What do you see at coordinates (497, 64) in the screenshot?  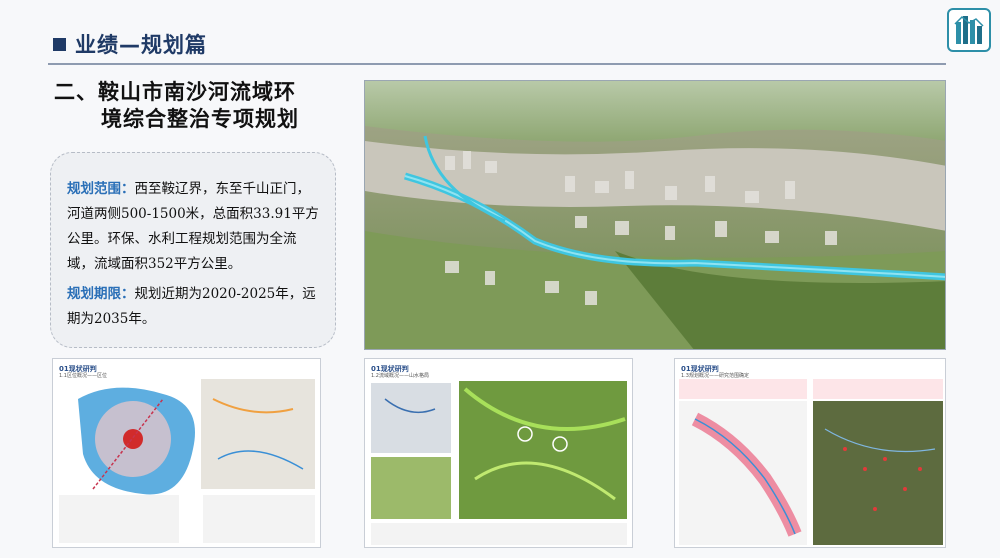 I see `header-divider` at bounding box center [497, 64].